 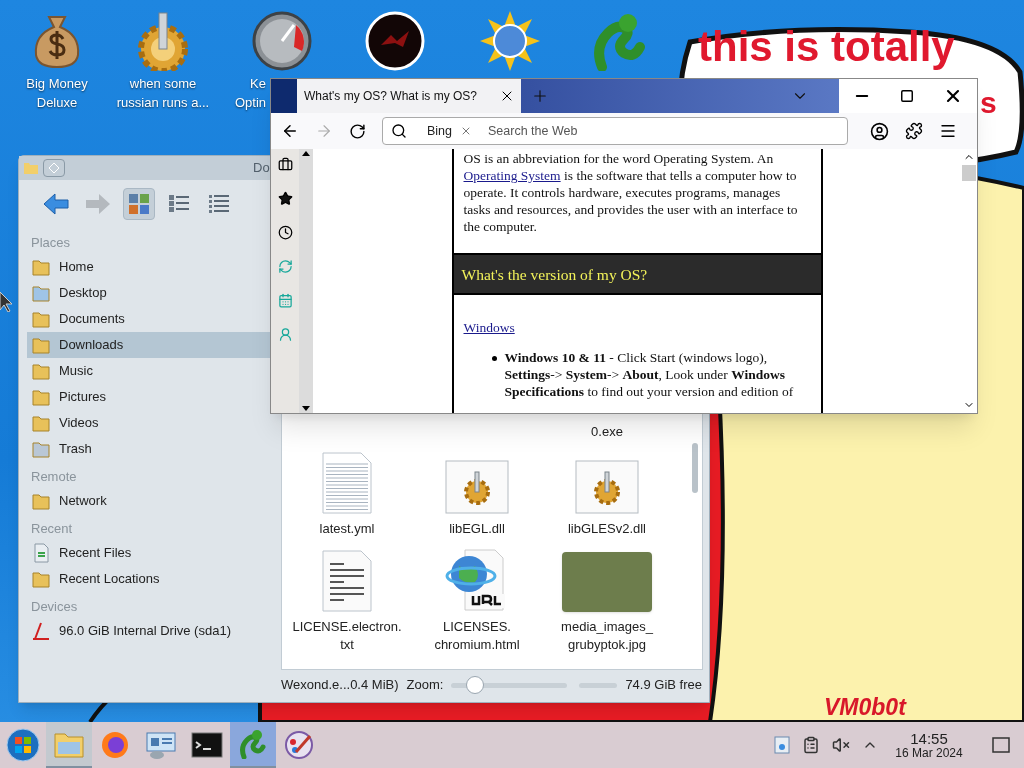 What do you see at coordinates (150, 345) in the screenshot?
I see `sidebar-item: Downloads` at bounding box center [150, 345].